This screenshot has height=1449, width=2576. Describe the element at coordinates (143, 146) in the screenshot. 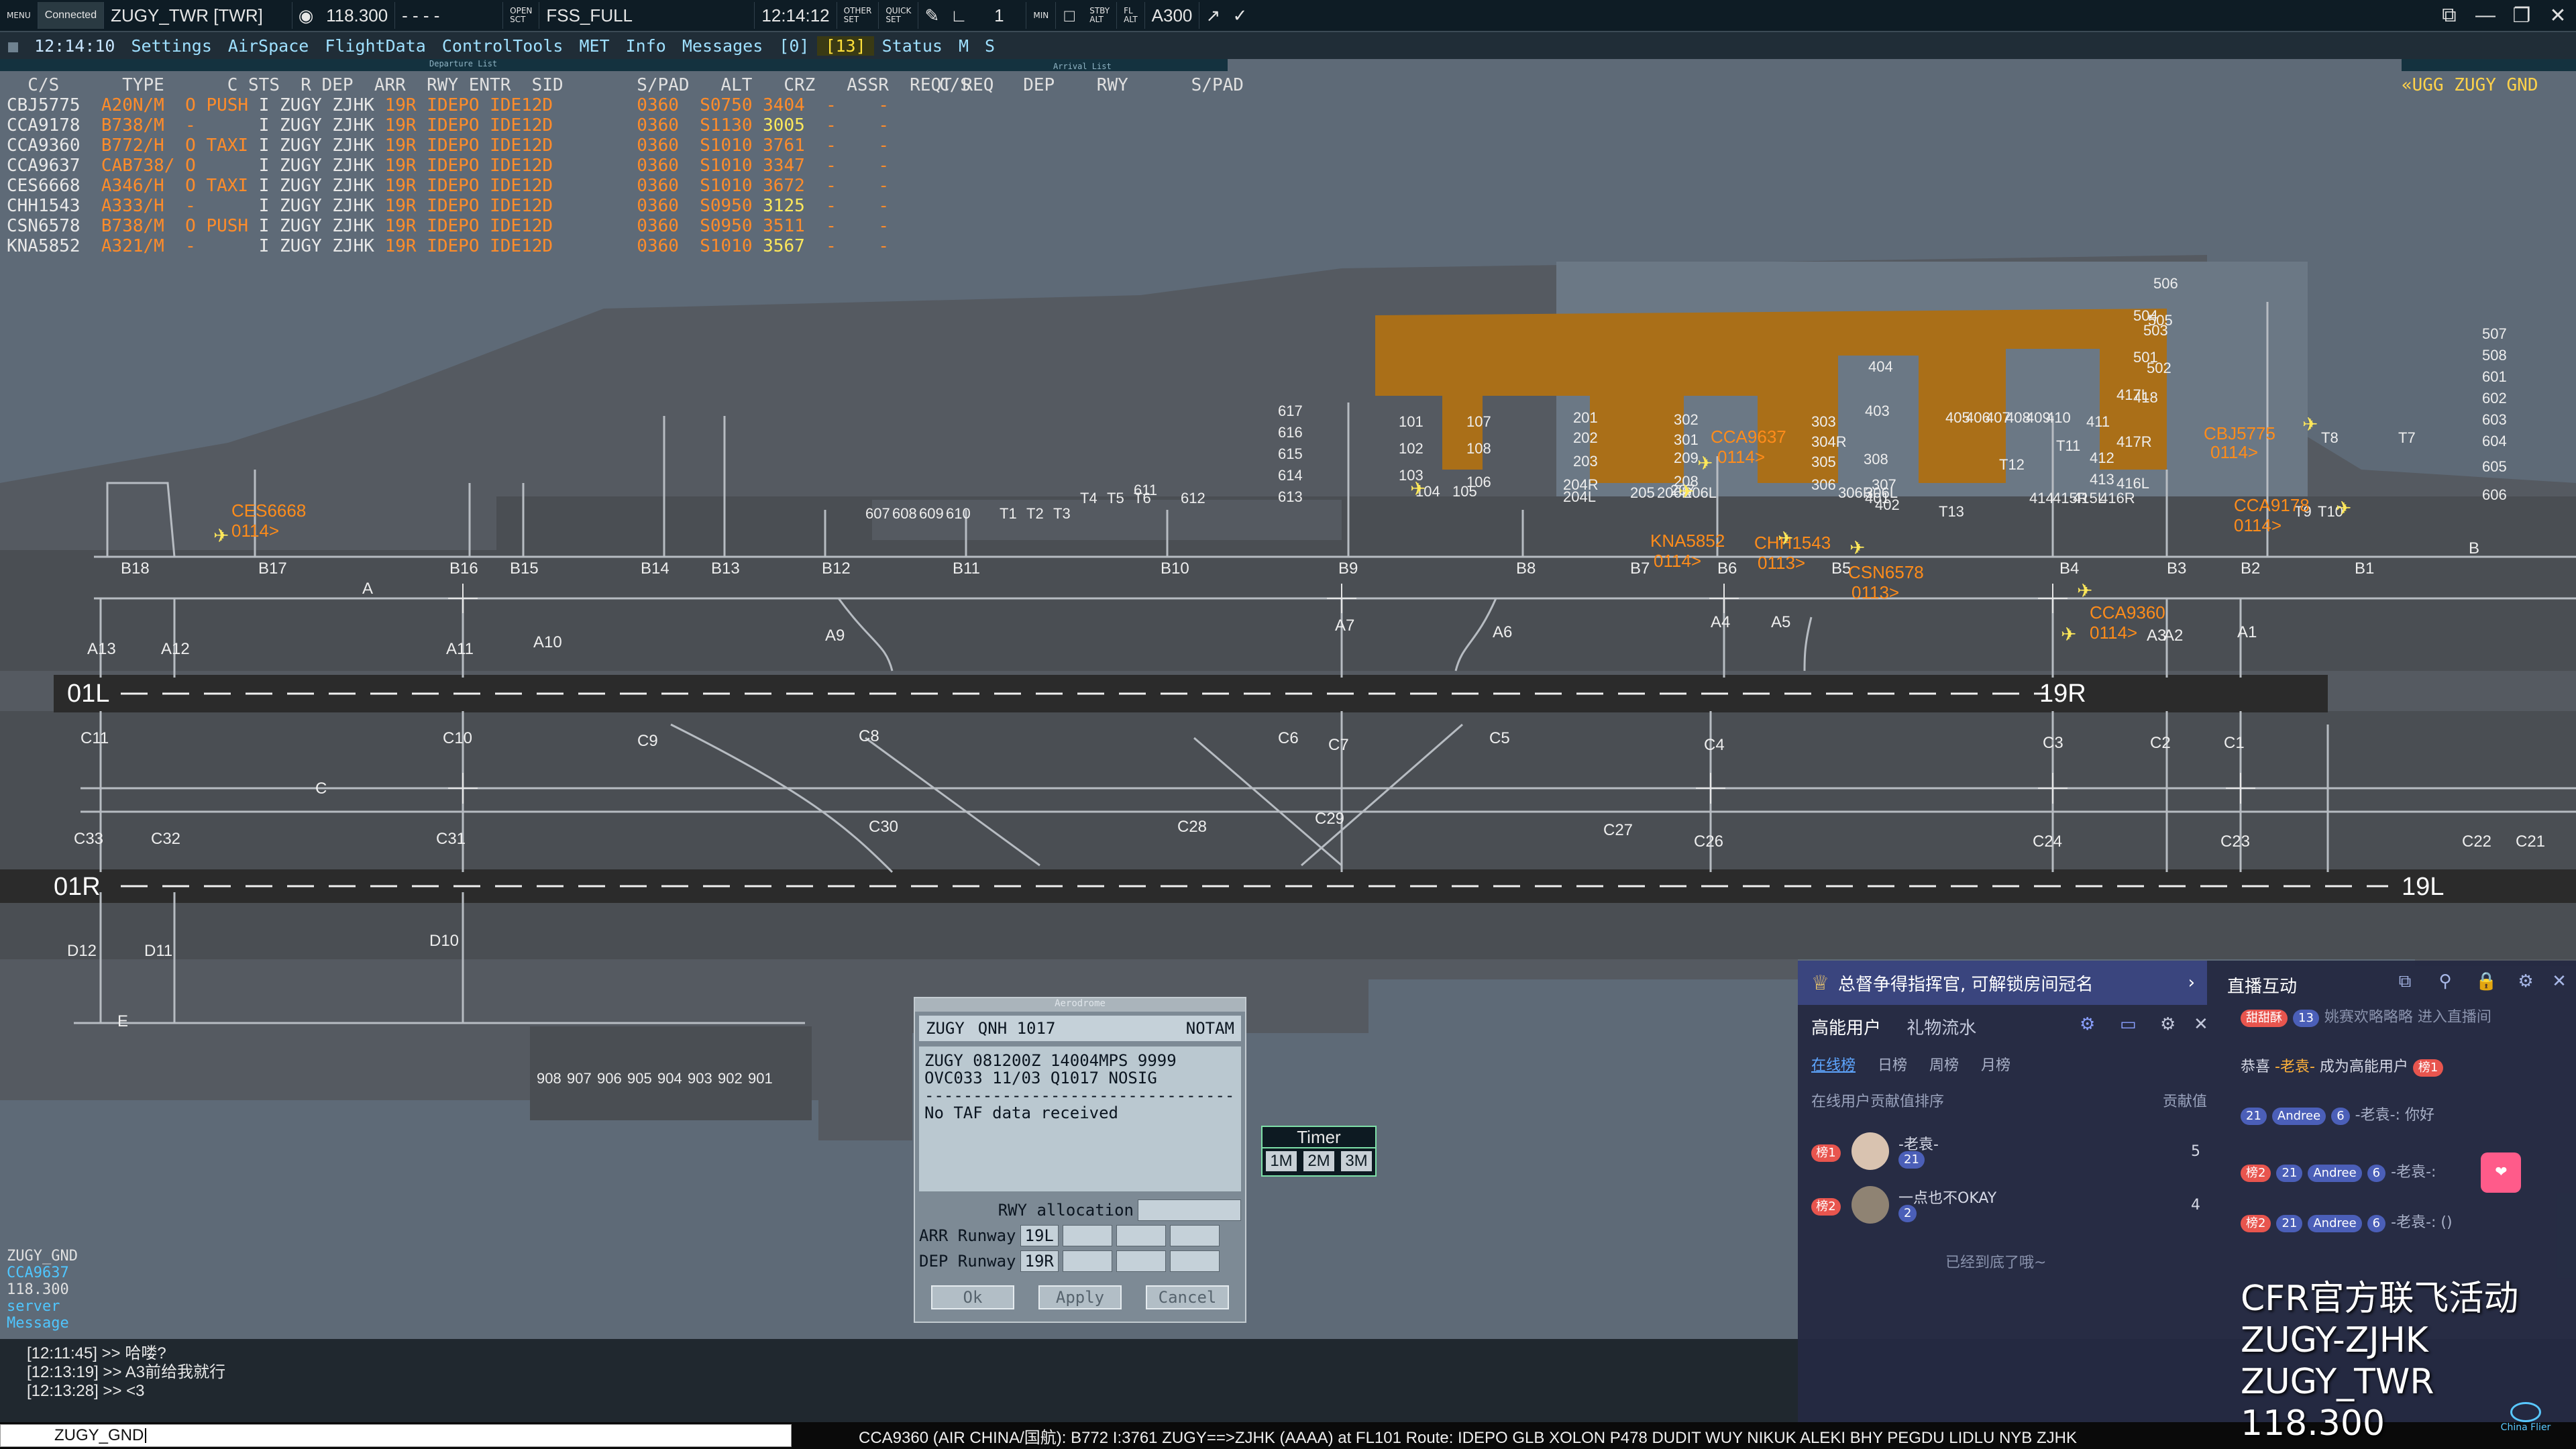

I see `departure-cell: B772/H` at that location.